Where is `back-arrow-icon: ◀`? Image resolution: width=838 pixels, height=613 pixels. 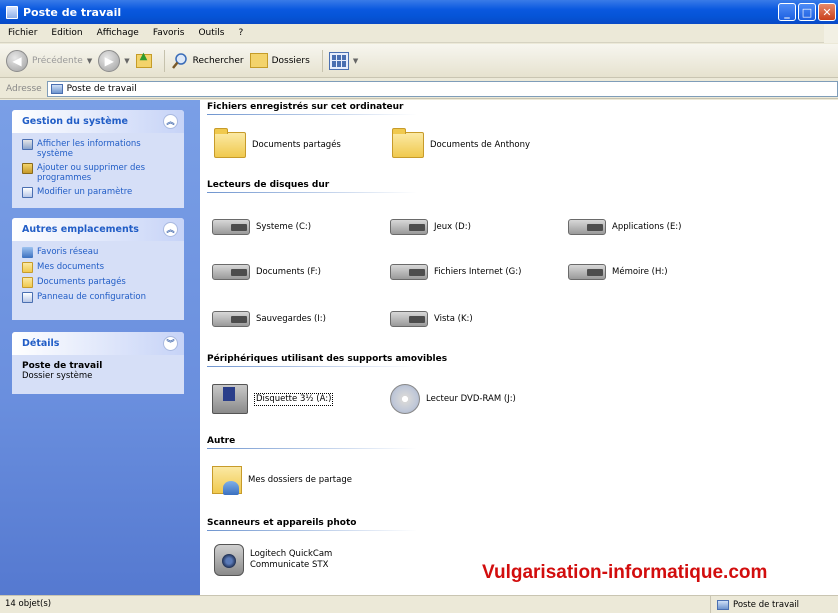
back-arrow-icon: ◀ is located at coordinates (17, 60).